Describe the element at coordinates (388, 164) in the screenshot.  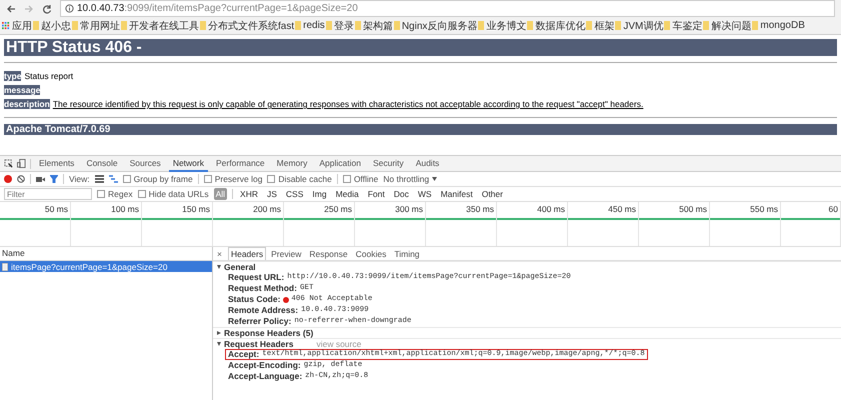
I see `devtools-tab: Security` at that location.